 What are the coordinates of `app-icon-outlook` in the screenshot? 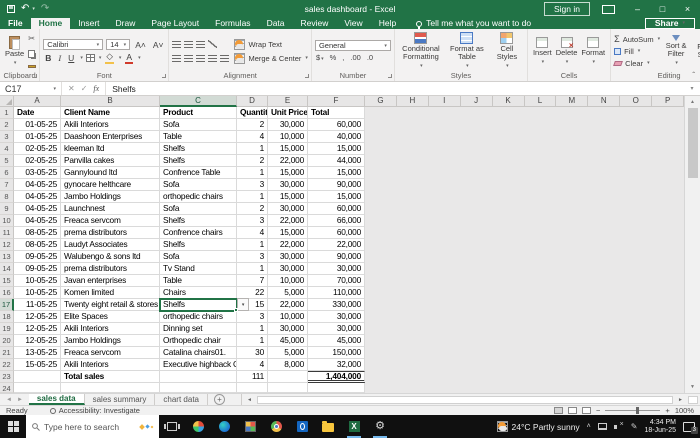 It's located at (302, 426).